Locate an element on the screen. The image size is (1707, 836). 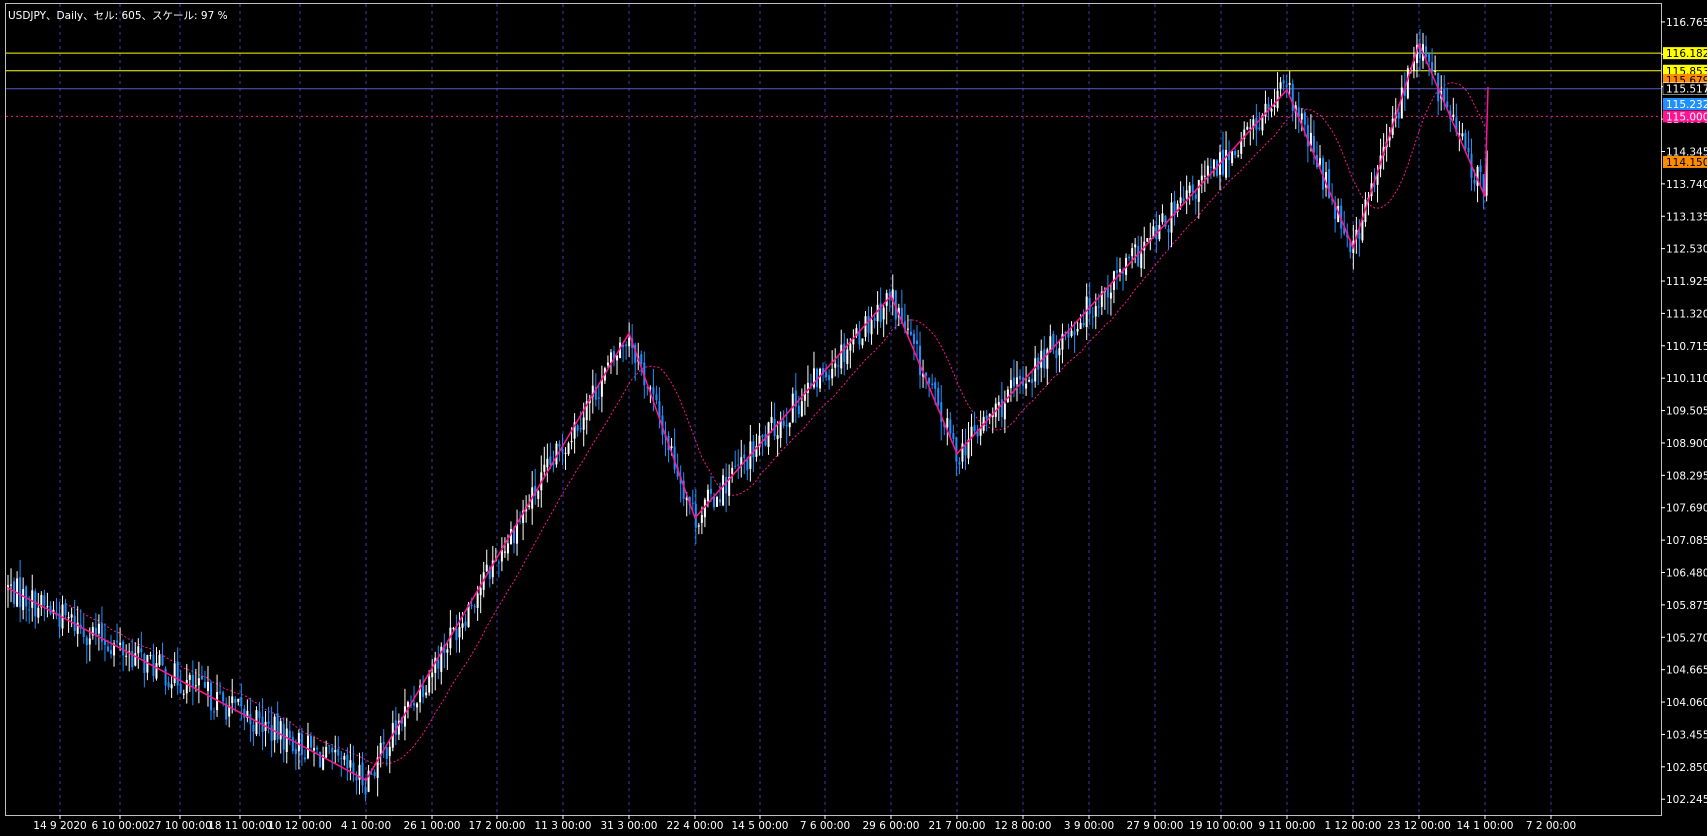
x-tick-label-4: 10 12 00:00 is located at coordinates (300, 826).